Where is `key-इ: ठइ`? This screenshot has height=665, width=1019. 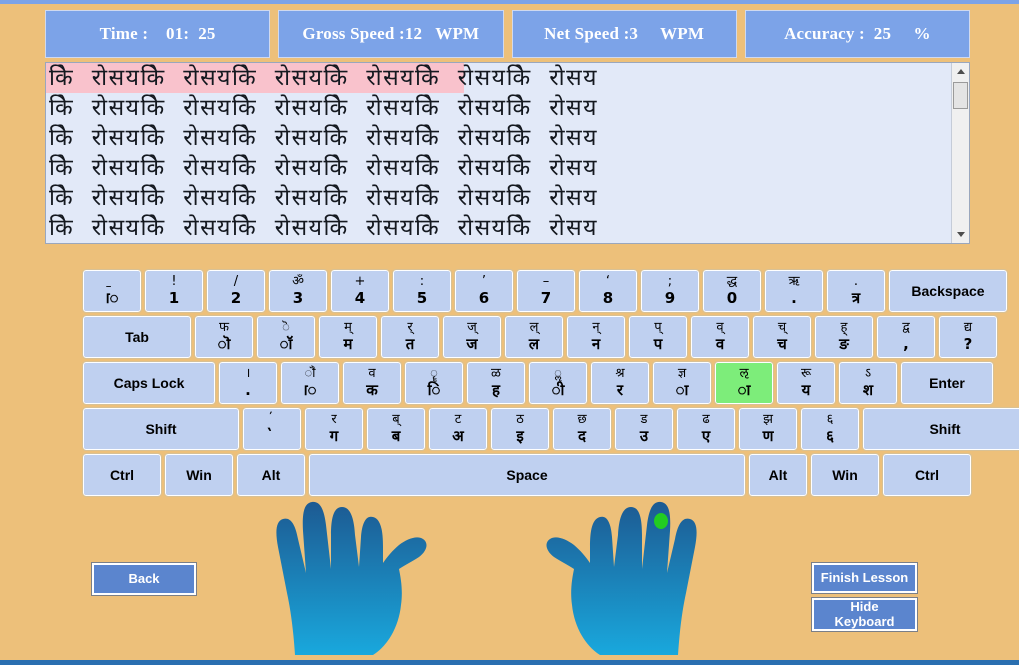 key-इ: ठइ is located at coordinates (520, 429).